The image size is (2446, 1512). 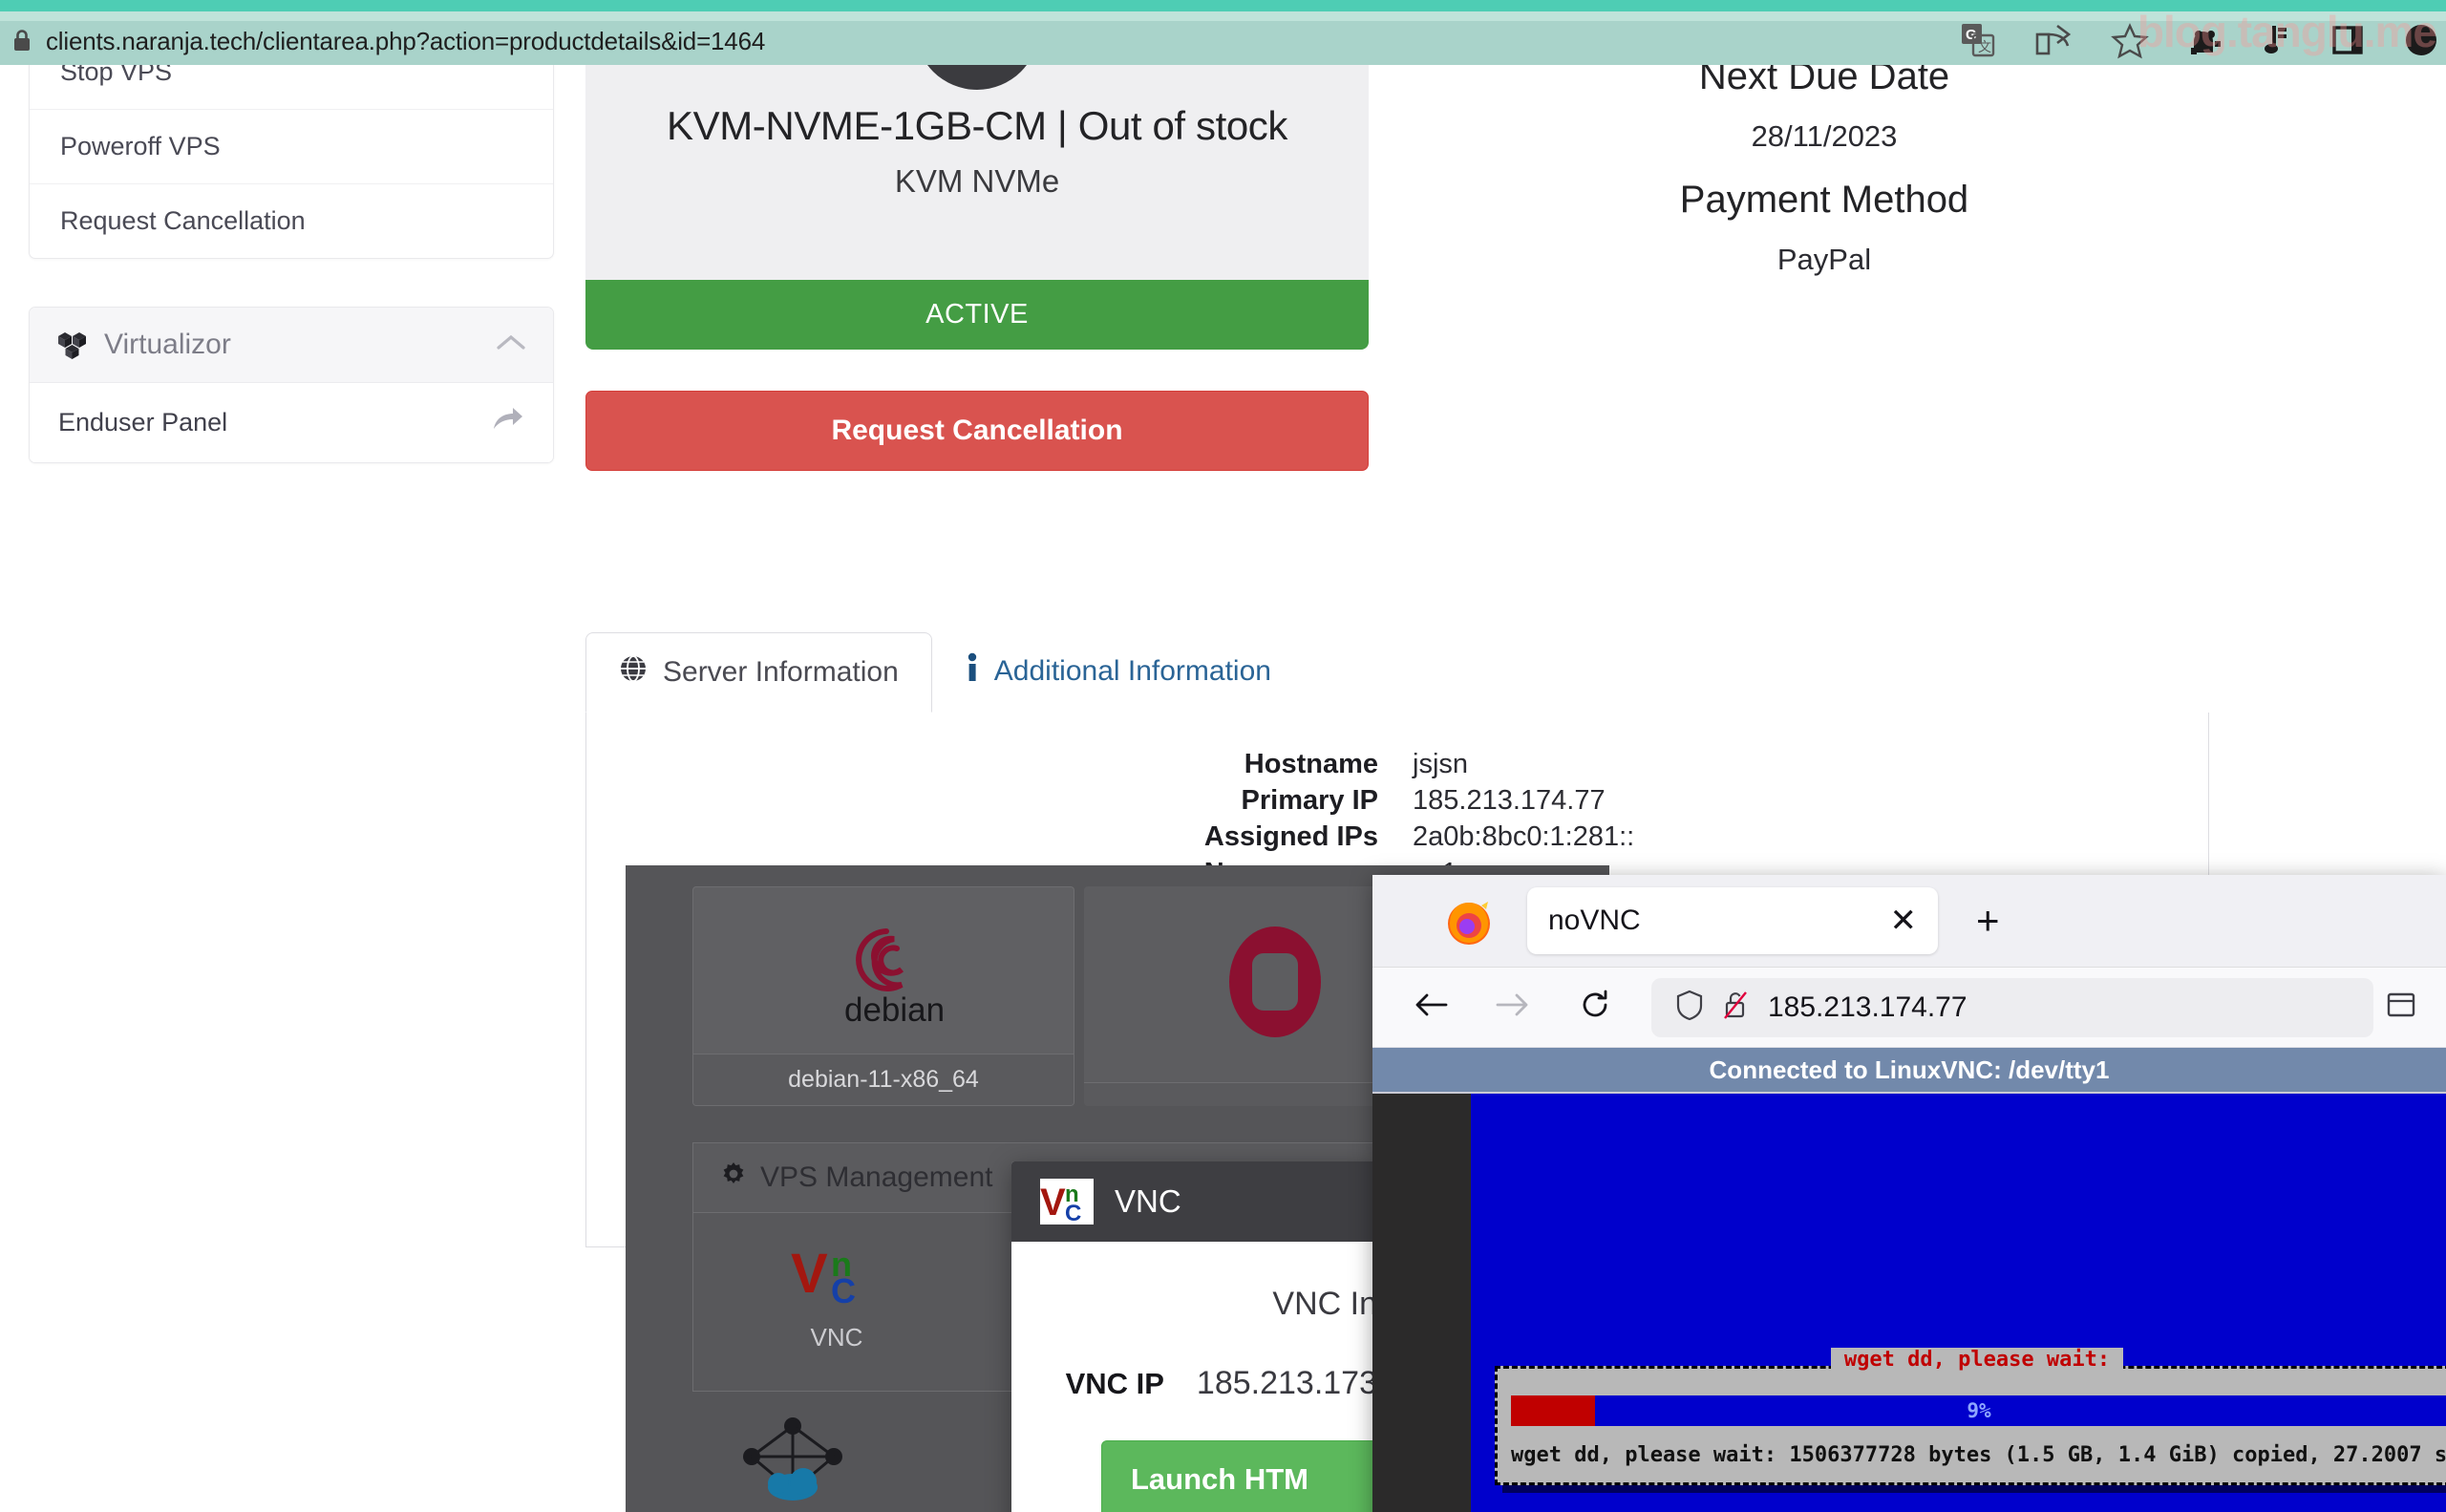 I want to click on table-row: Primary IP 185.213.174.77, so click(x=1397, y=801).